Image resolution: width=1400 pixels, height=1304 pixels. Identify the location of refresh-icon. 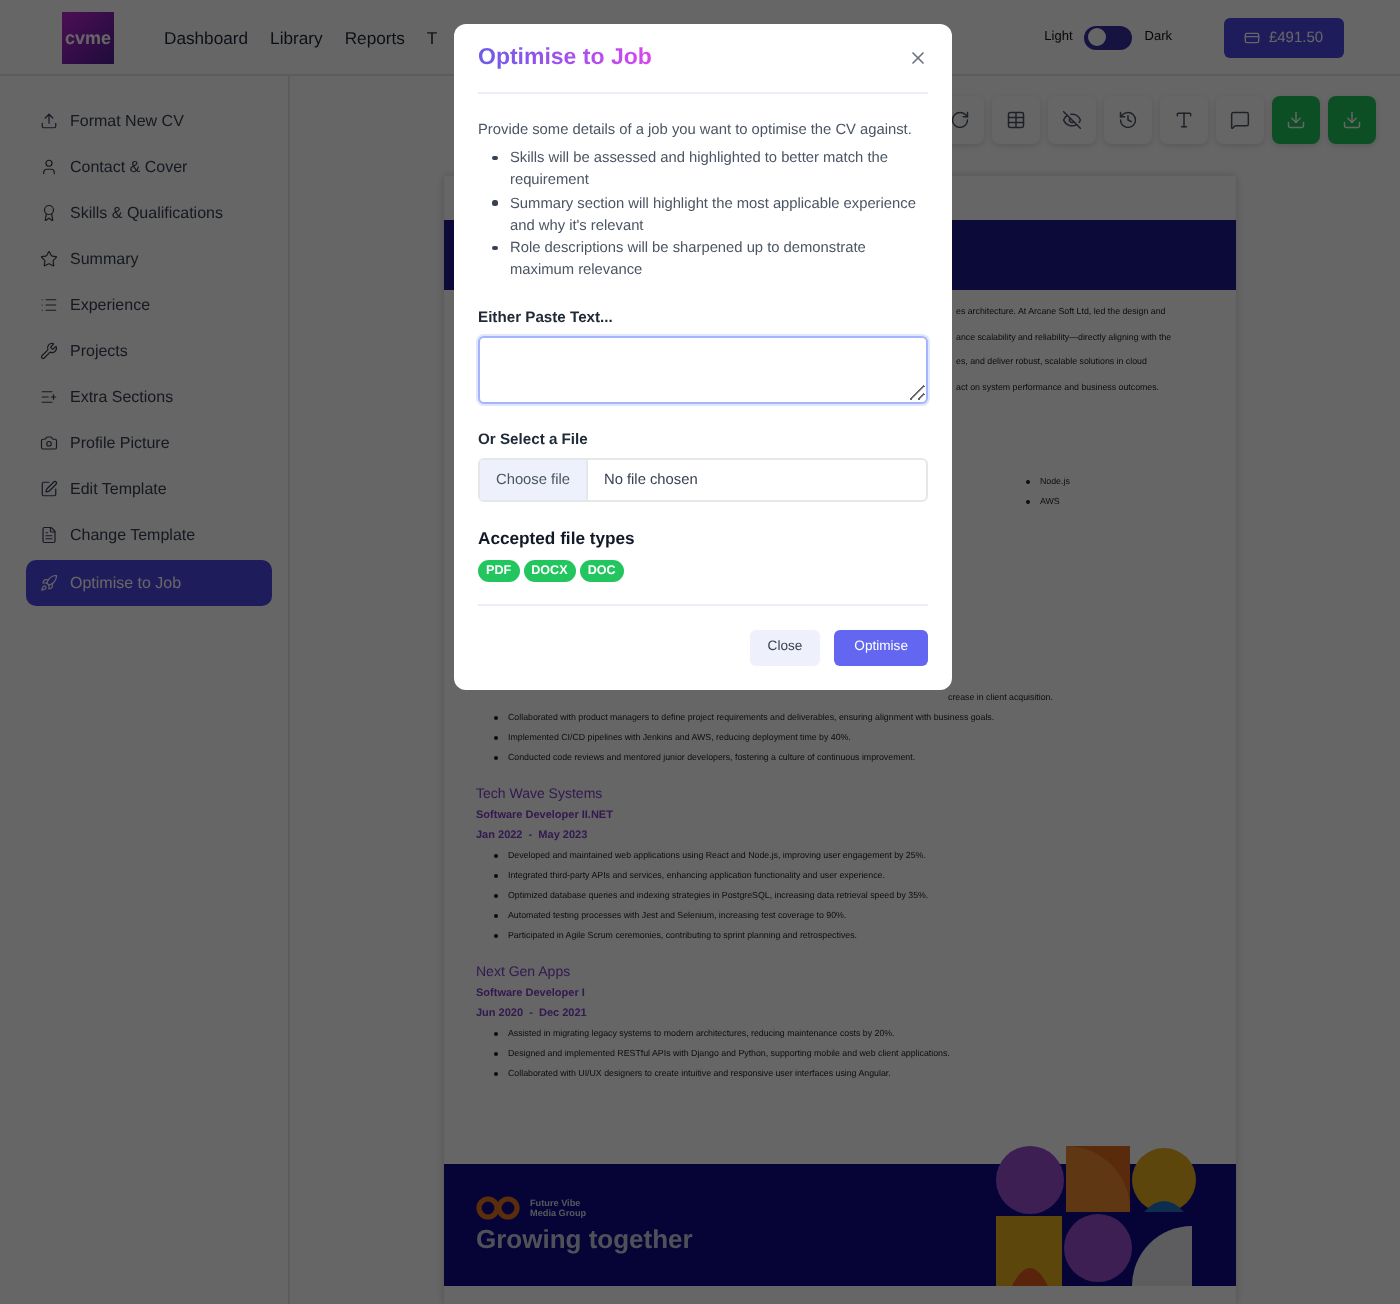
(960, 120).